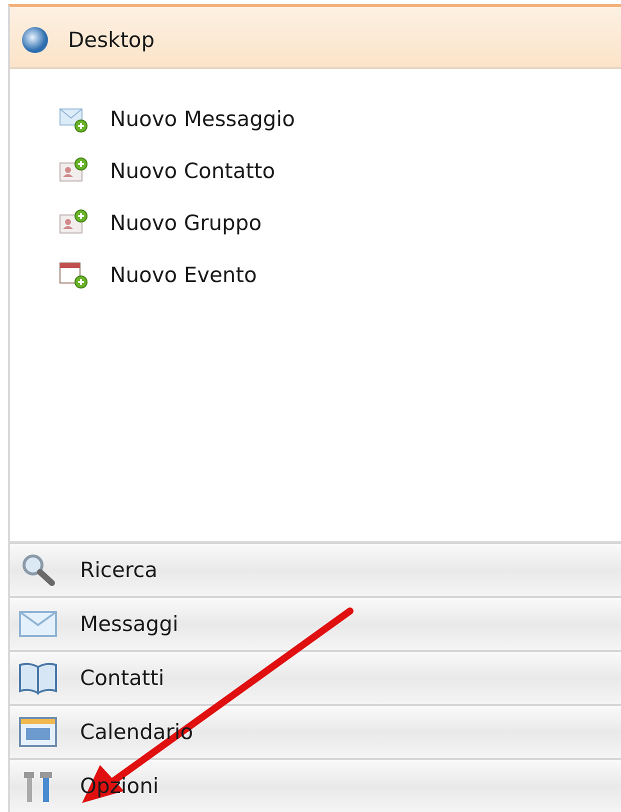  I want to click on accordion-section: Ricerca, so click(315, 569).